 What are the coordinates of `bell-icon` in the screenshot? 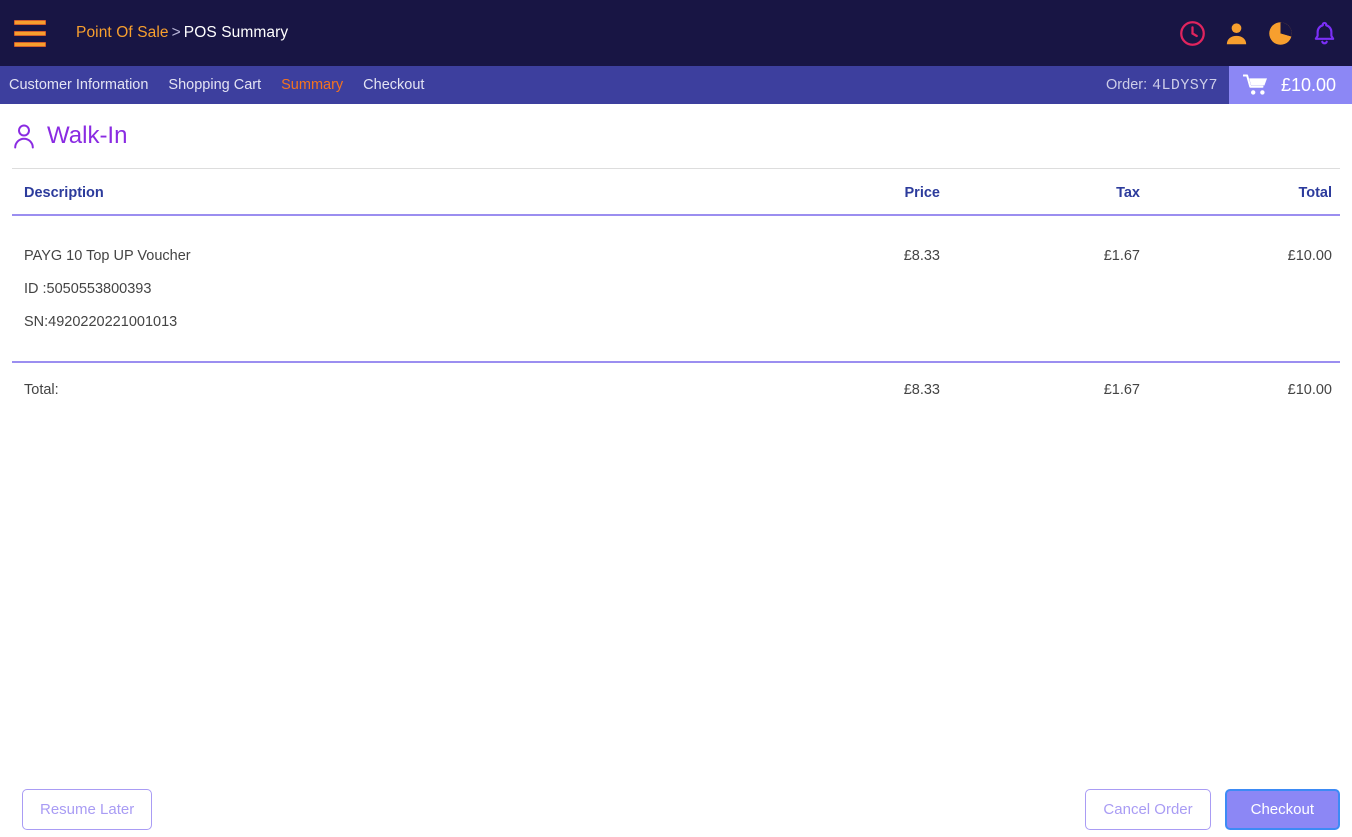 It's located at (1324, 33).